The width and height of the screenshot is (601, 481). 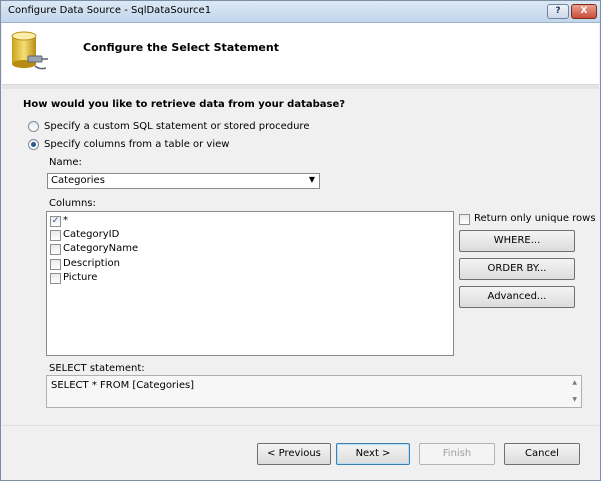 I want to click on list-item: Picture, so click(x=80, y=277).